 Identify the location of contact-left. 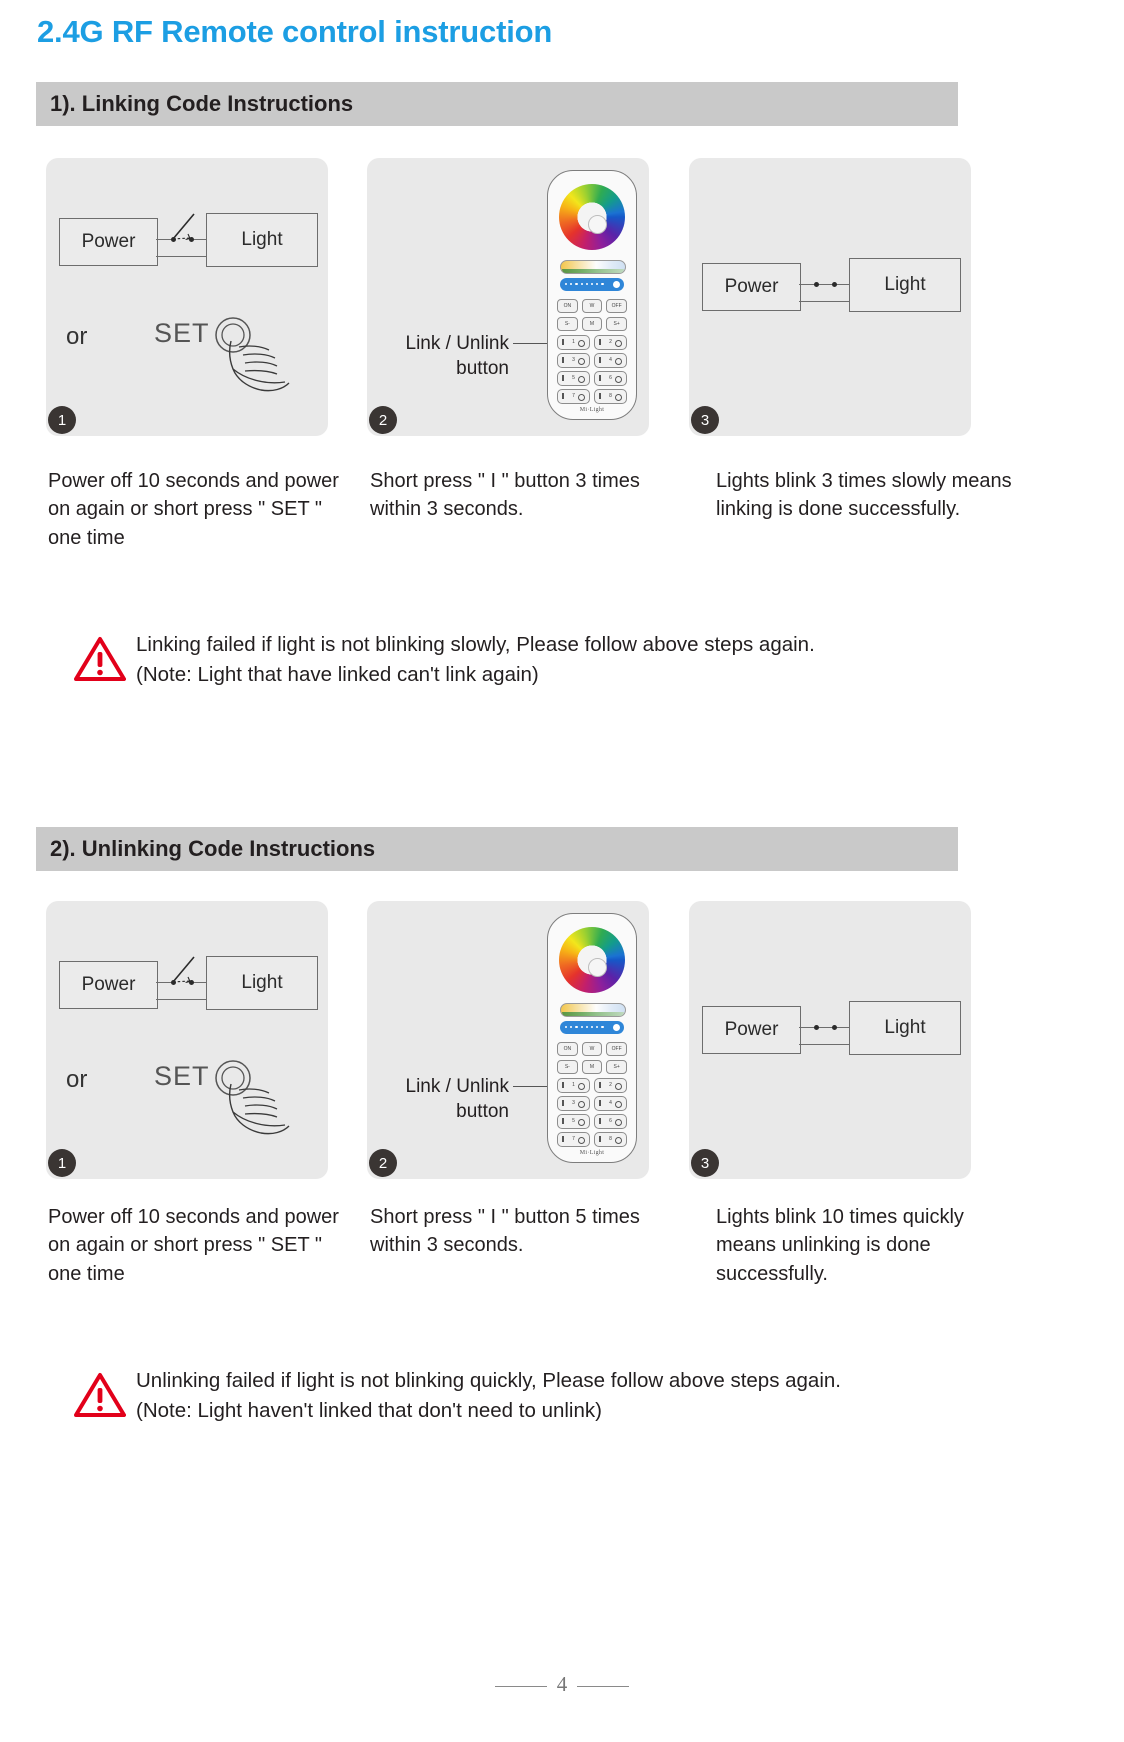
(816, 284).